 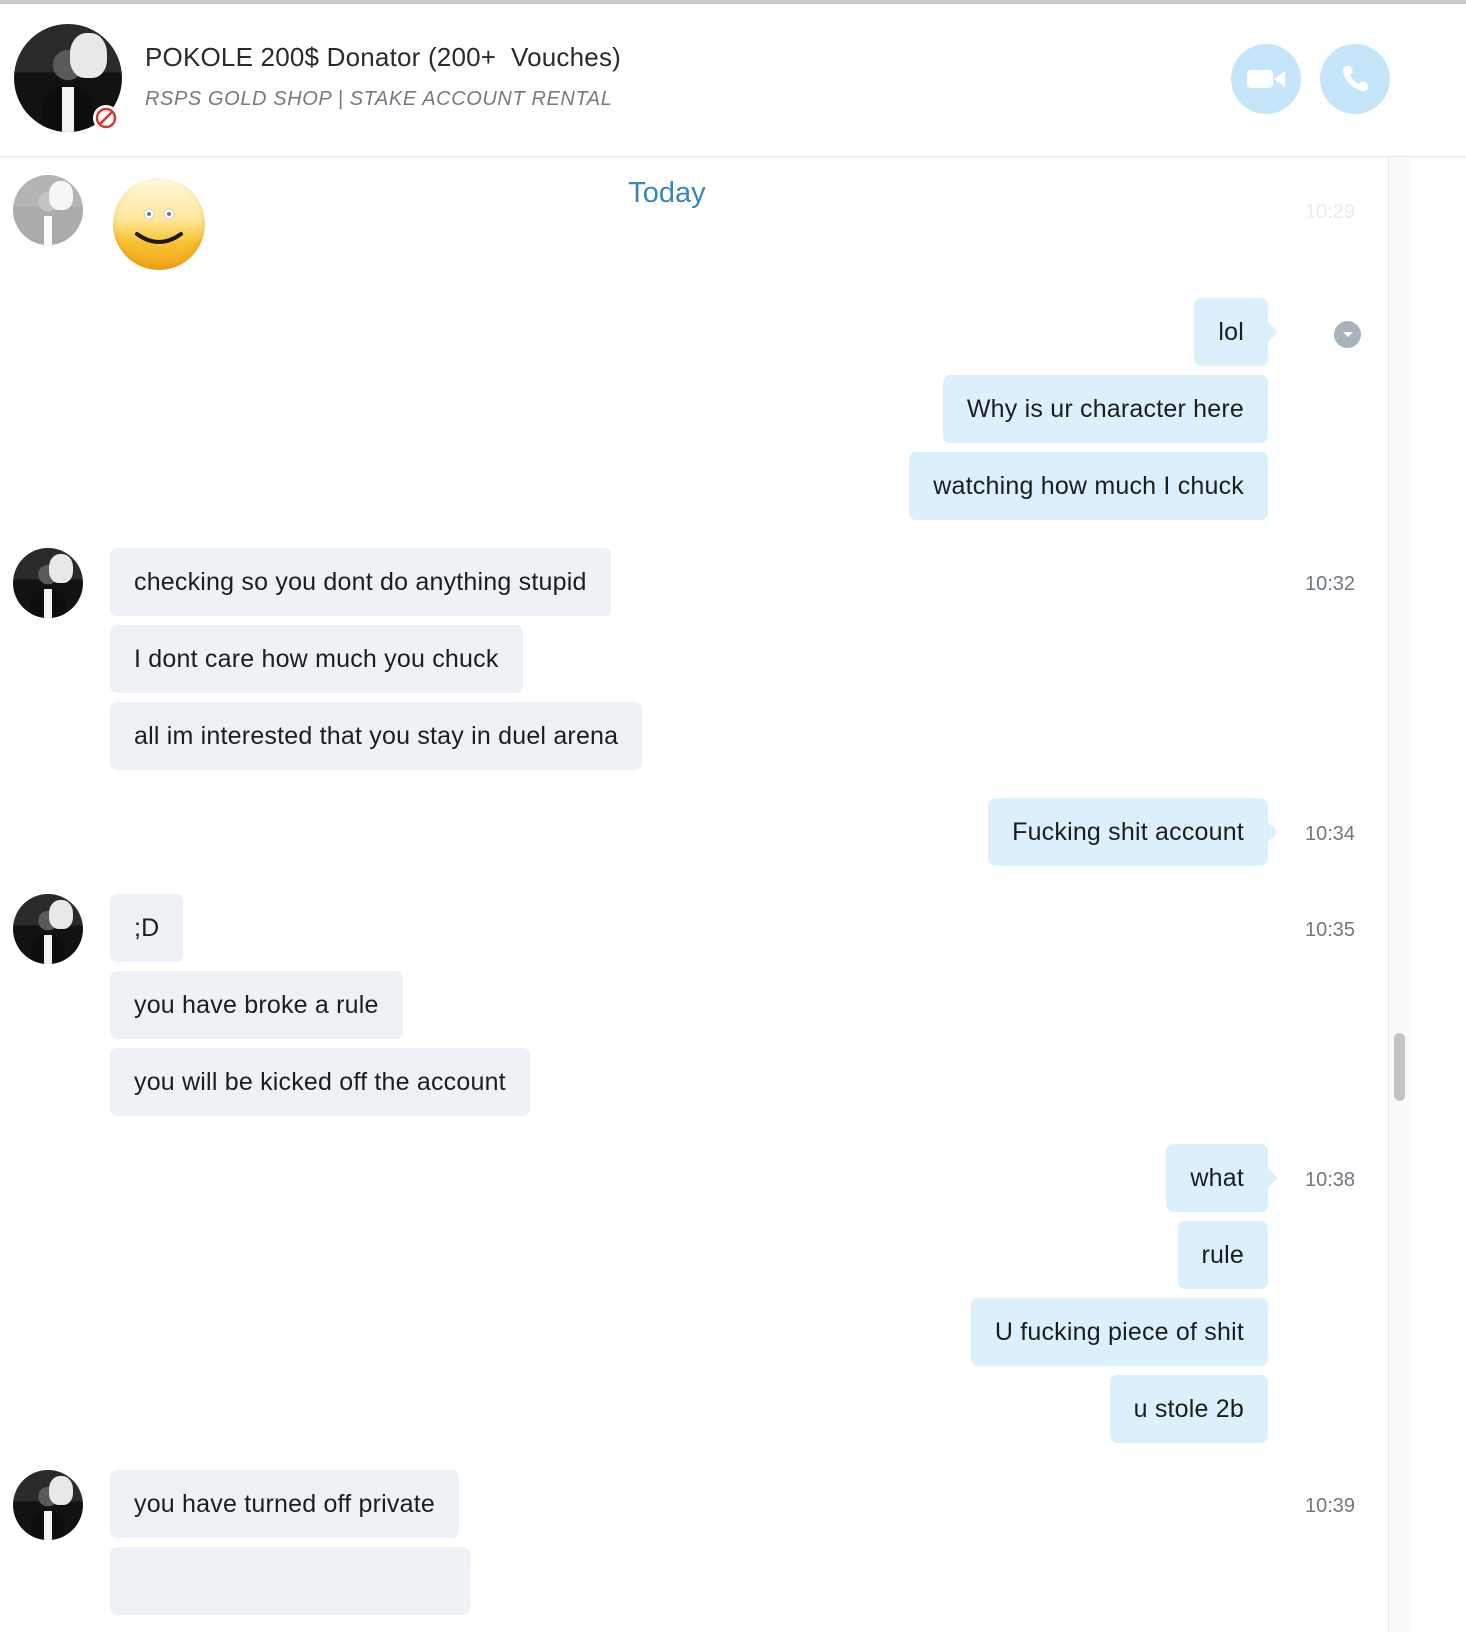 I want to click on incoming-message: checking so you dont do anything stupid, so click(x=360, y=582).